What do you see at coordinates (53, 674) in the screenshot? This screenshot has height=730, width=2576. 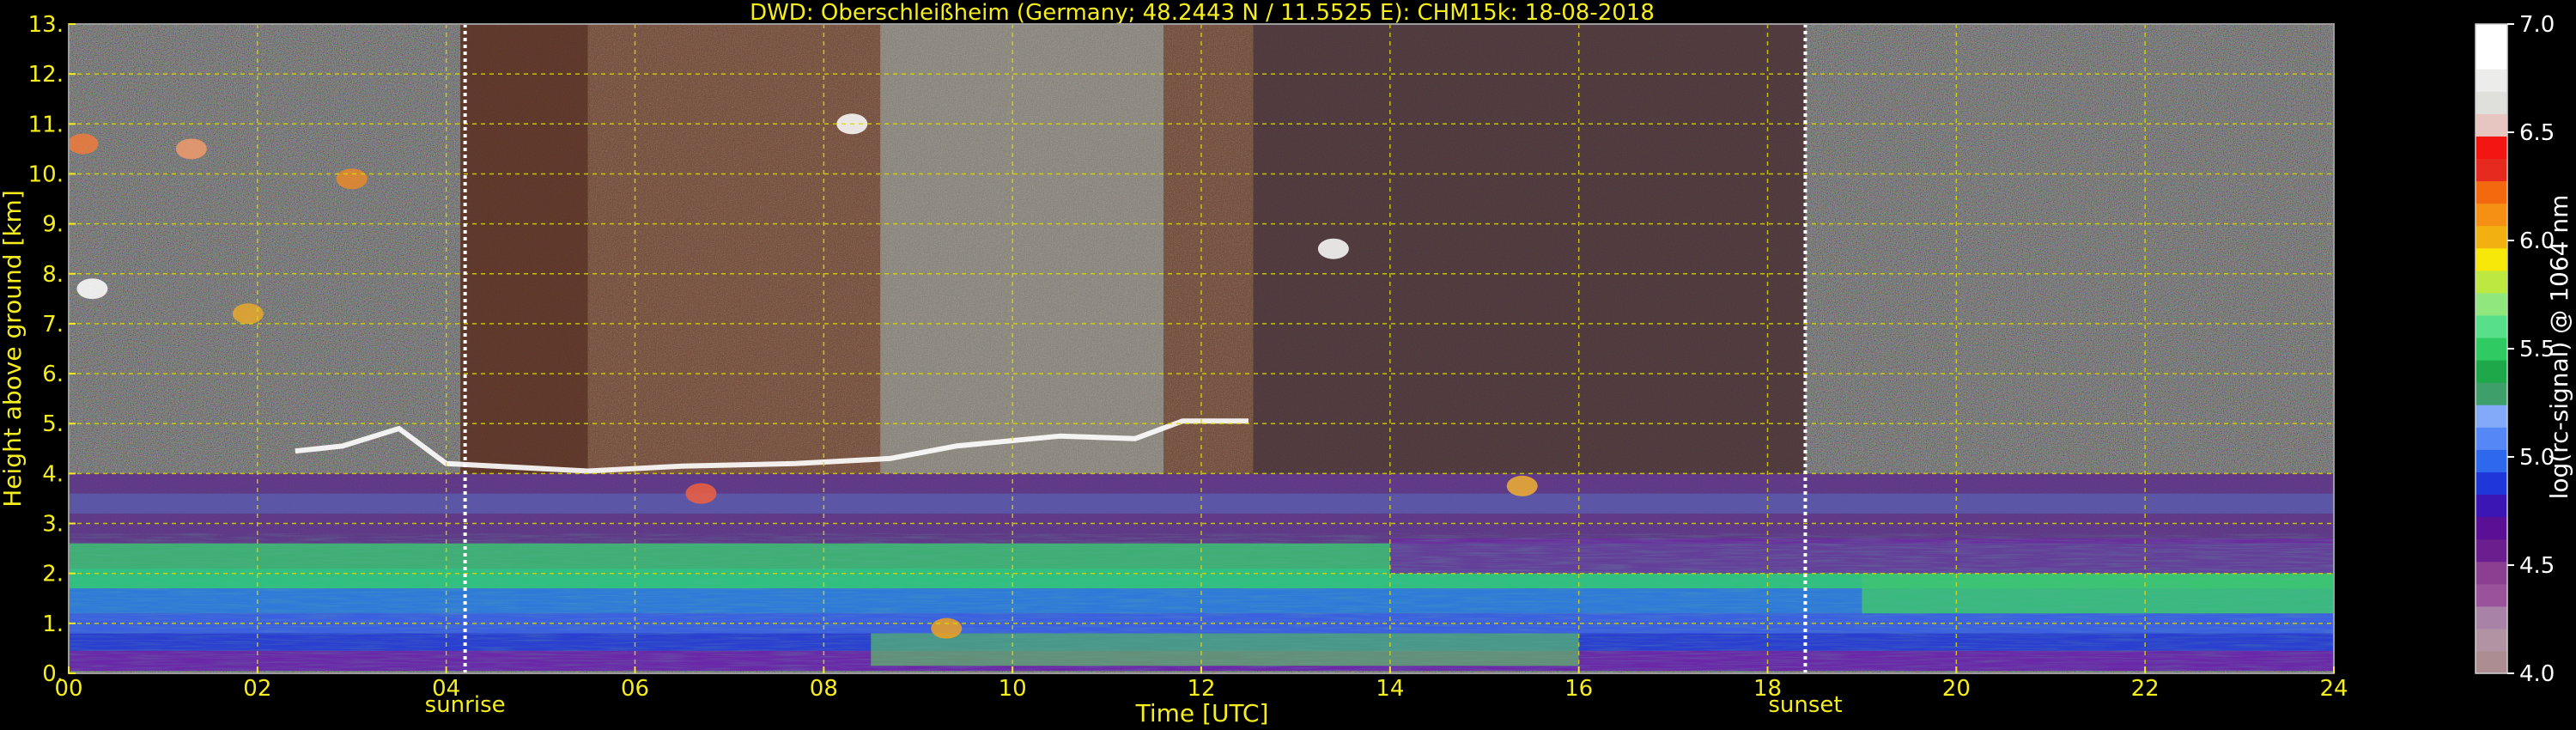 I see `y-tick-label: 0.` at bounding box center [53, 674].